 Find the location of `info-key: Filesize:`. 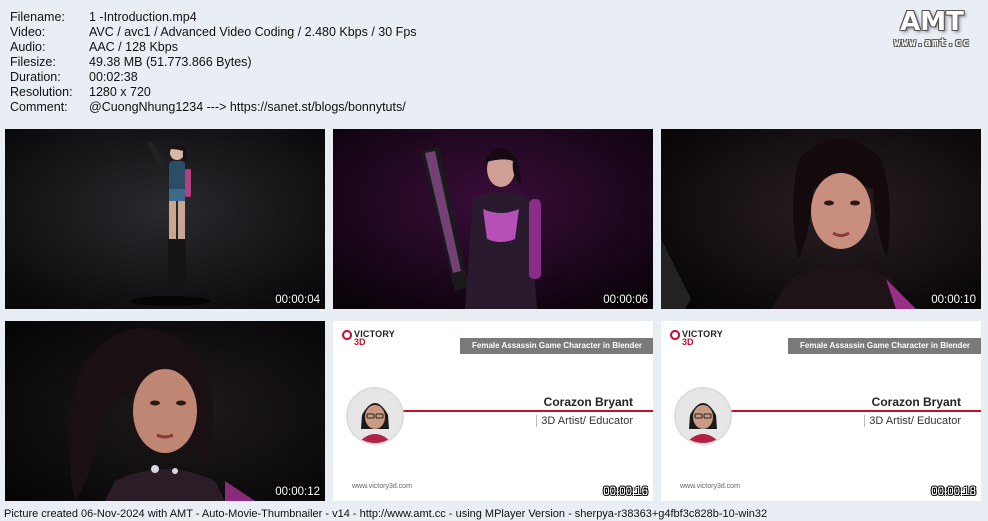

info-key: Filesize: is located at coordinates (33, 62).